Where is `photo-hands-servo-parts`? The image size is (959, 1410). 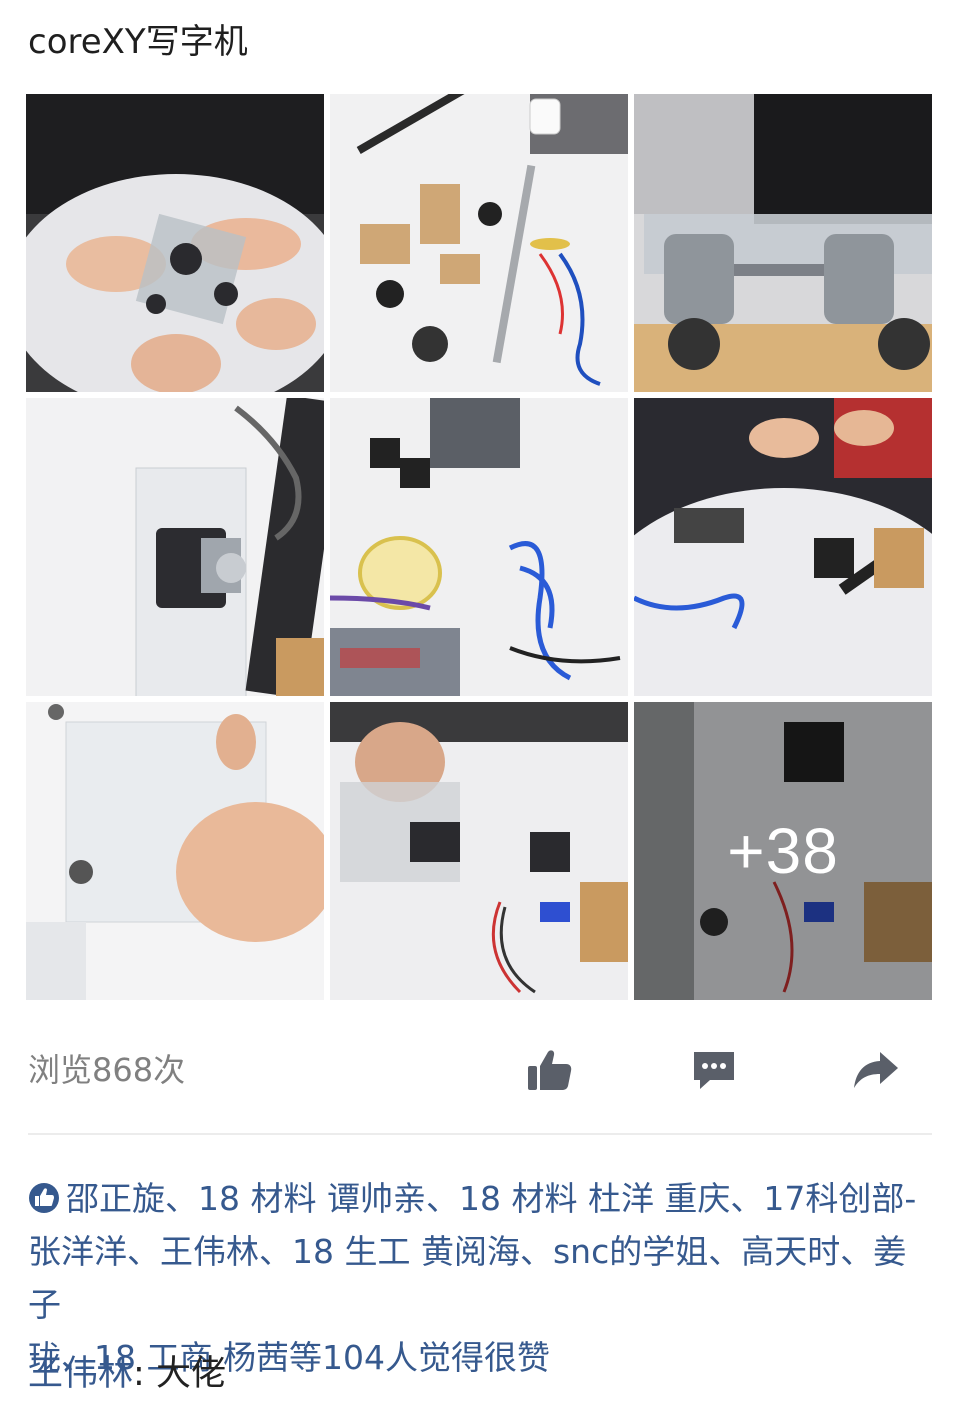
photo-hands-servo-parts is located at coordinates (479, 851).